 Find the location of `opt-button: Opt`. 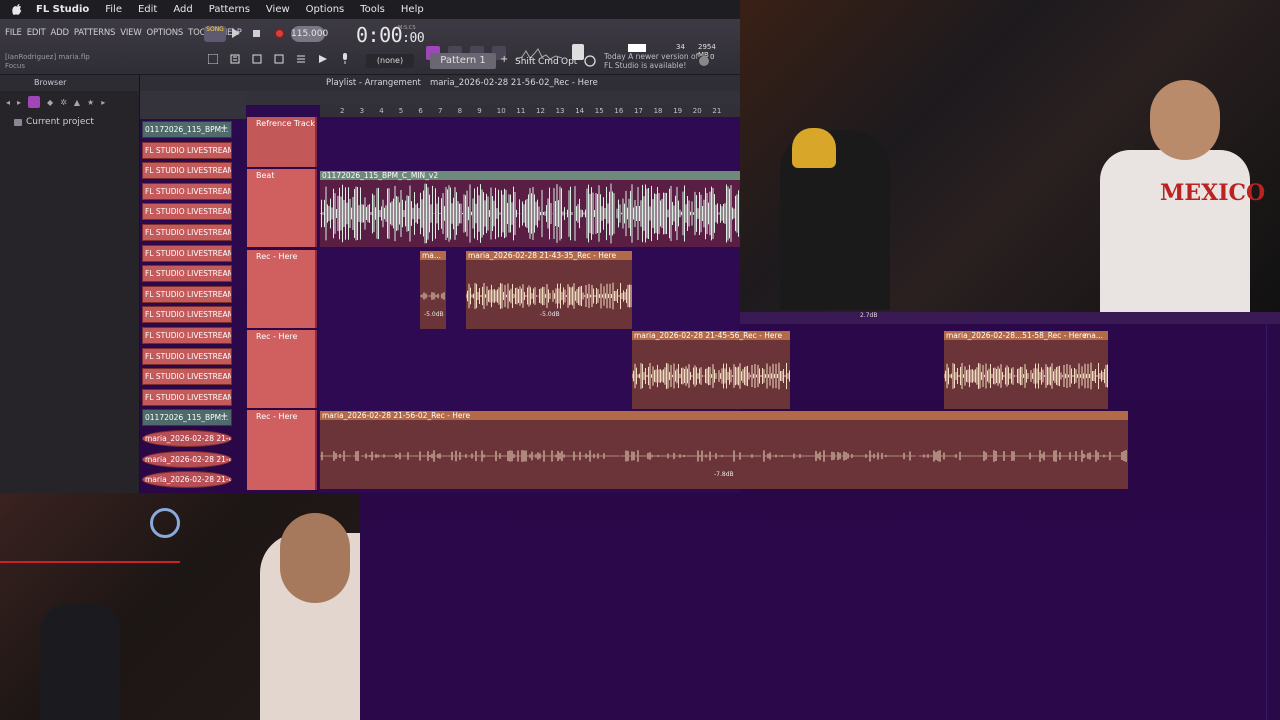

opt-button: Opt is located at coordinates (569, 62).